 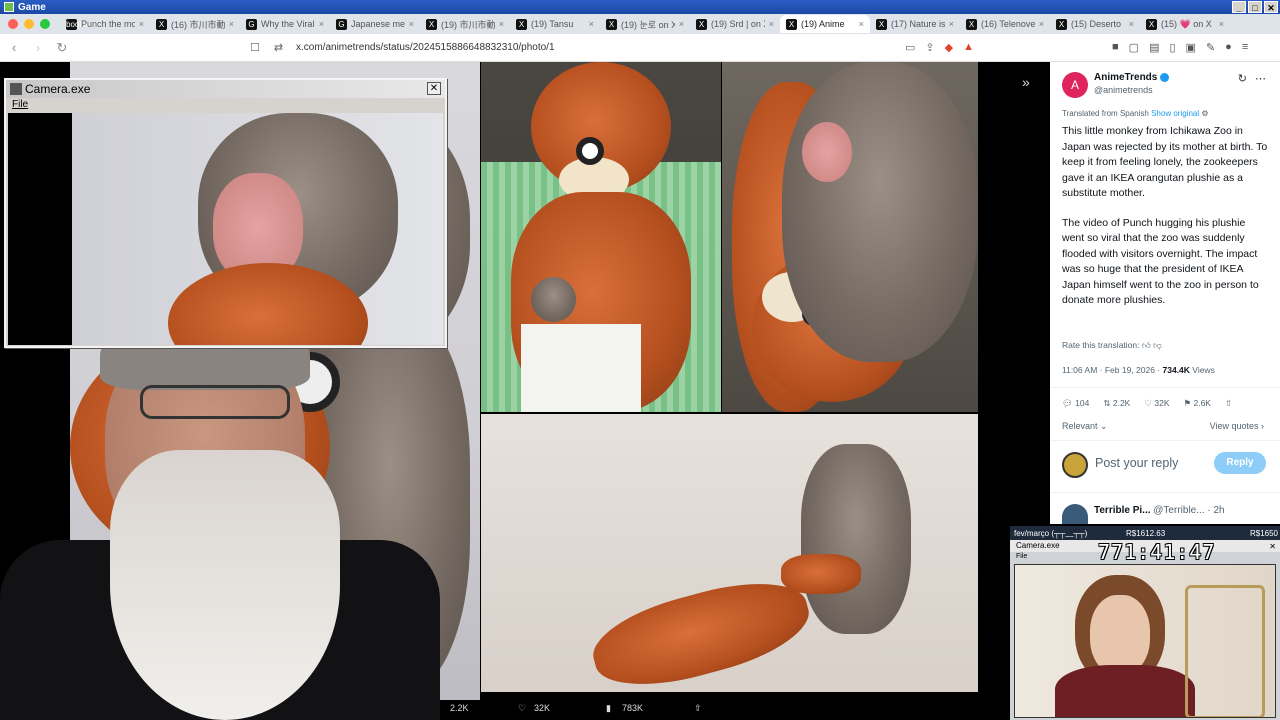 What do you see at coordinates (13, 24) in the screenshot?
I see `close-dot-icon` at bounding box center [13, 24].